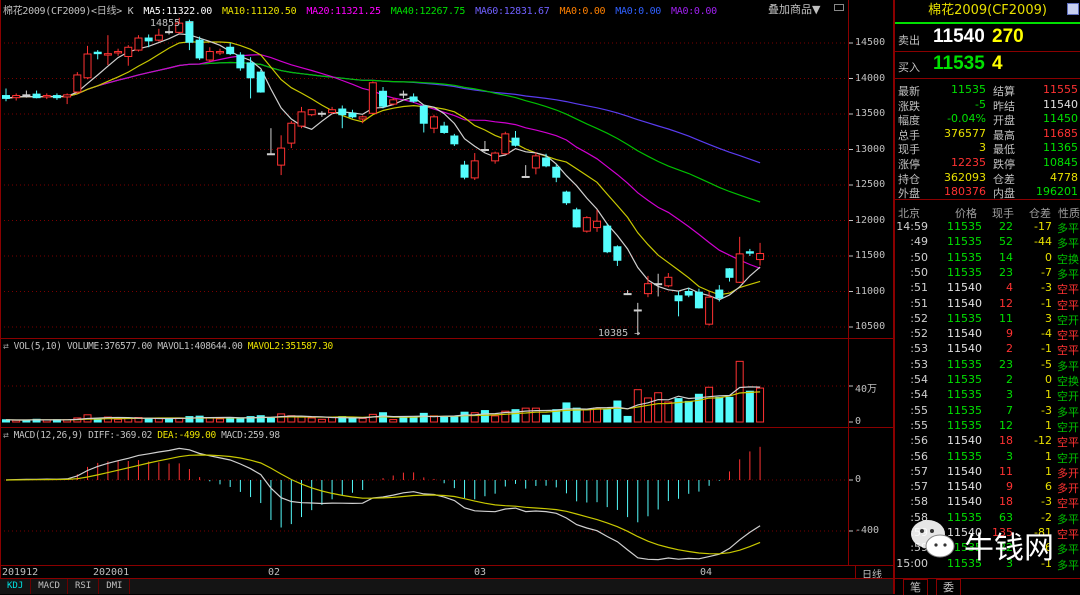 Image resolution: width=1080 pixels, height=595 pixels. What do you see at coordinates (1073, 9) in the screenshot?
I see `panel-toggle-icon` at bounding box center [1073, 9].